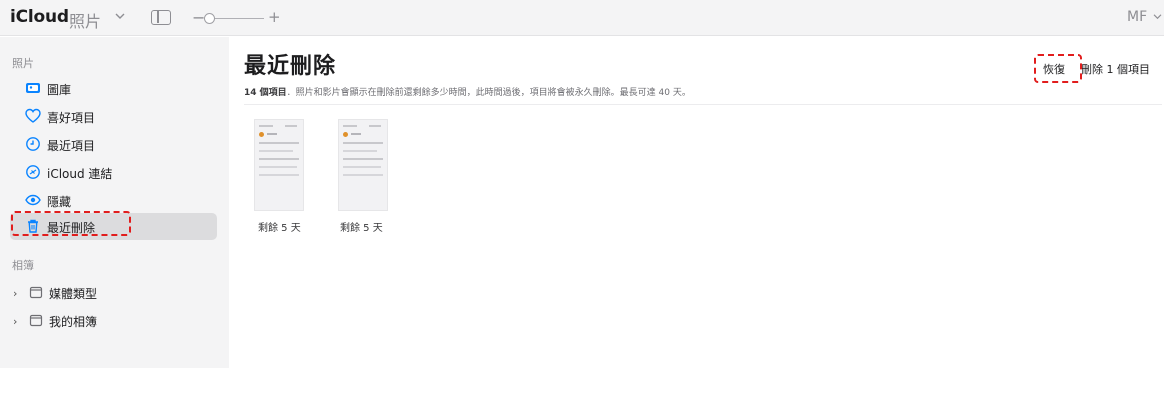 This screenshot has height=405, width=1164. I want to click on zoom-in-button: +, so click(274, 17).